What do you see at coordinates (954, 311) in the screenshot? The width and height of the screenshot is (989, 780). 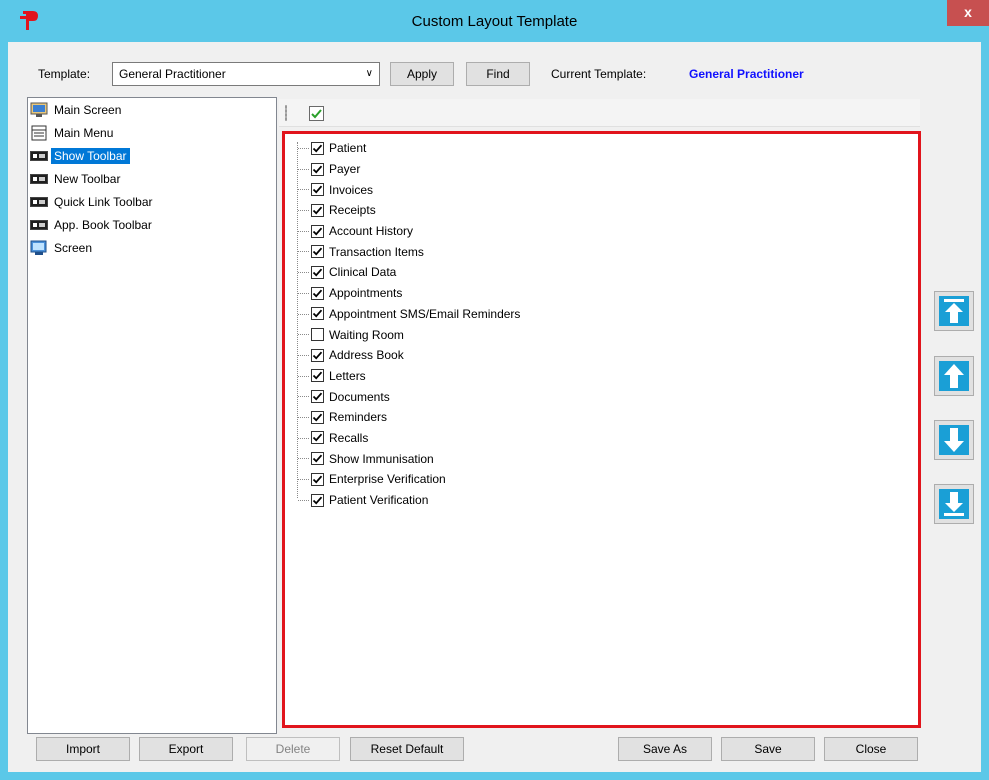 I see `move-top-button` at bounding box center [954, 311].